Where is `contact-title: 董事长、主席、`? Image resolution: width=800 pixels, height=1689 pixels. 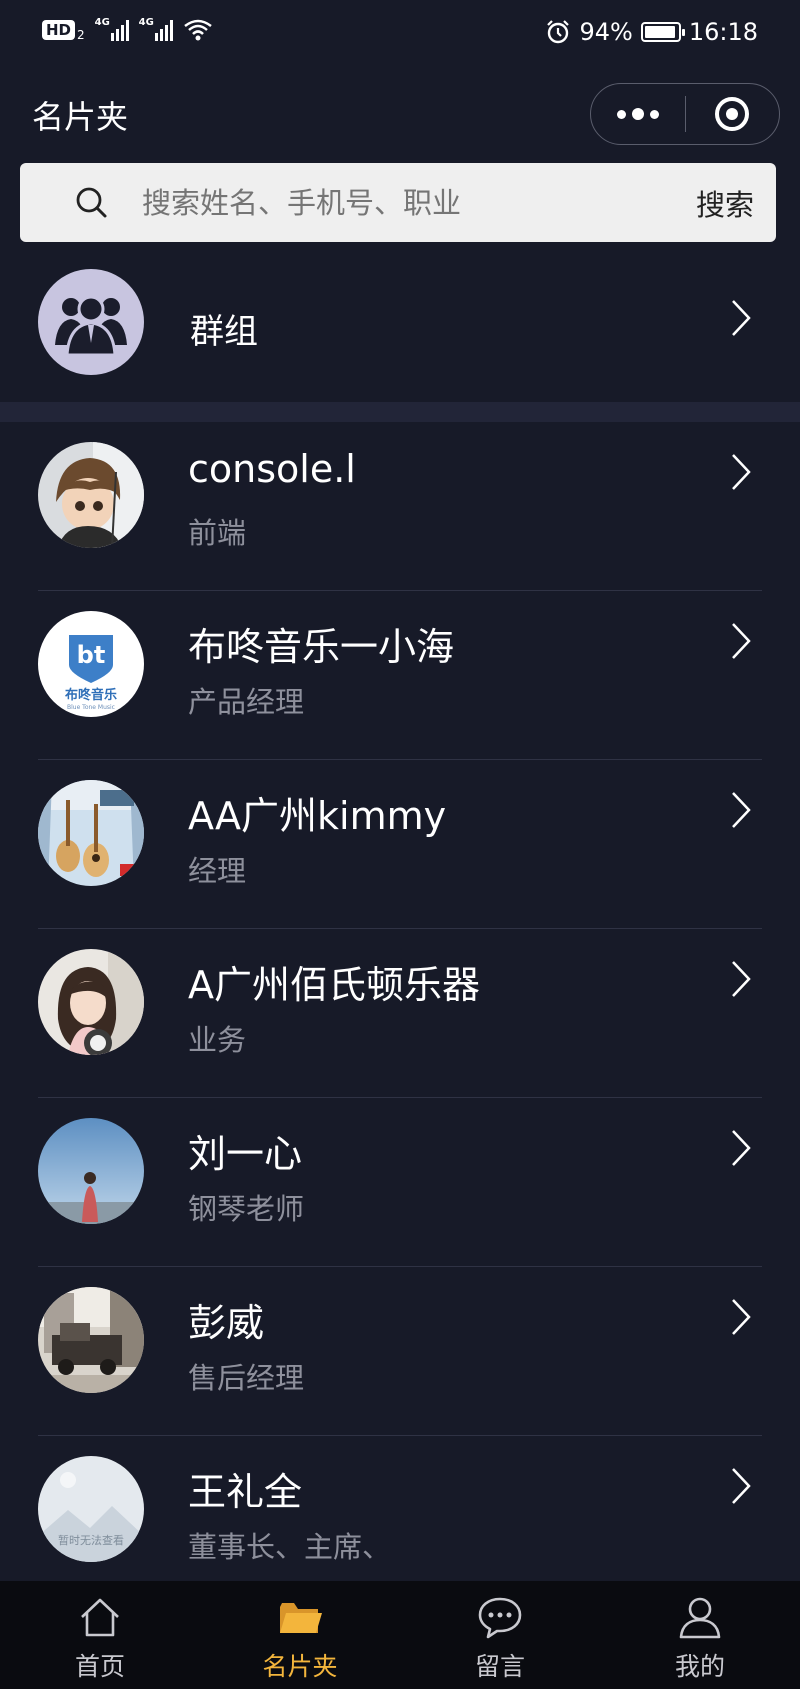
contact-title: 董事长、主席、 is located at coordinates (290, 1547).